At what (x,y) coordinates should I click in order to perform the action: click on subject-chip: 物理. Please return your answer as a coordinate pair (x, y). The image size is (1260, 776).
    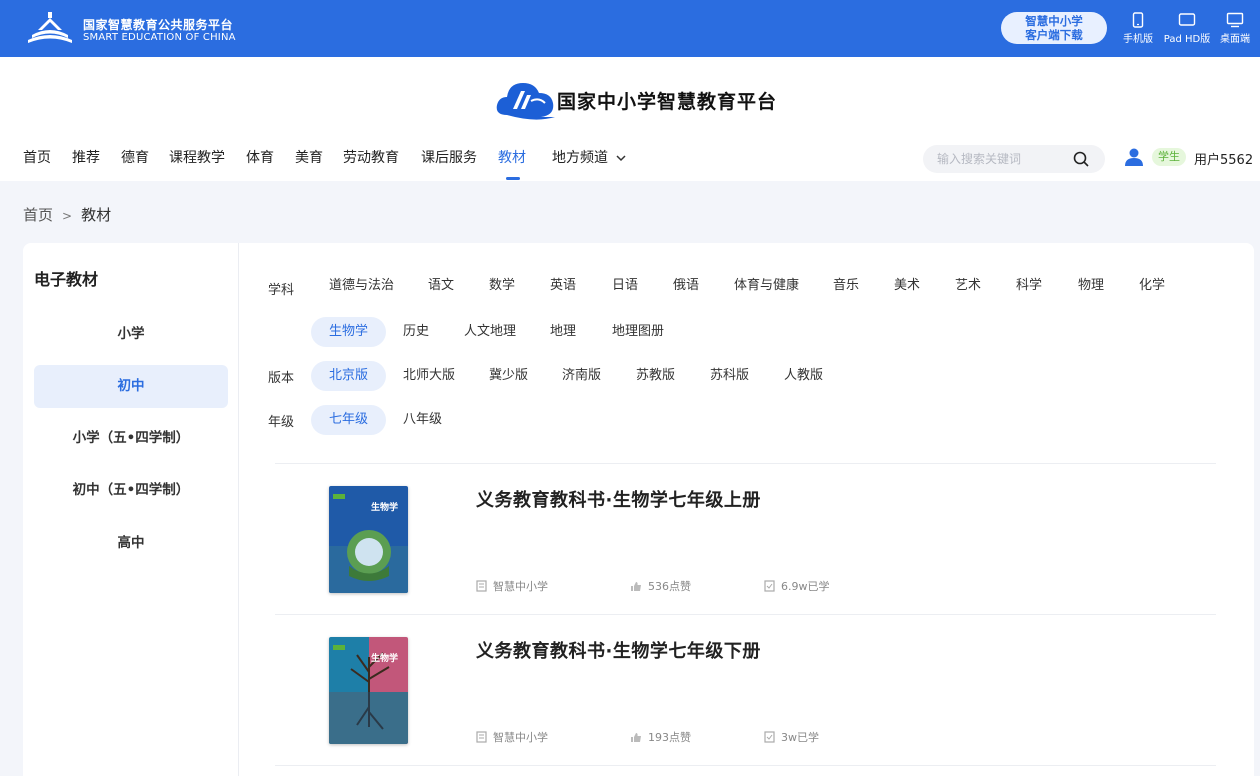
    Looking at the image, I should click on (1091, 286).